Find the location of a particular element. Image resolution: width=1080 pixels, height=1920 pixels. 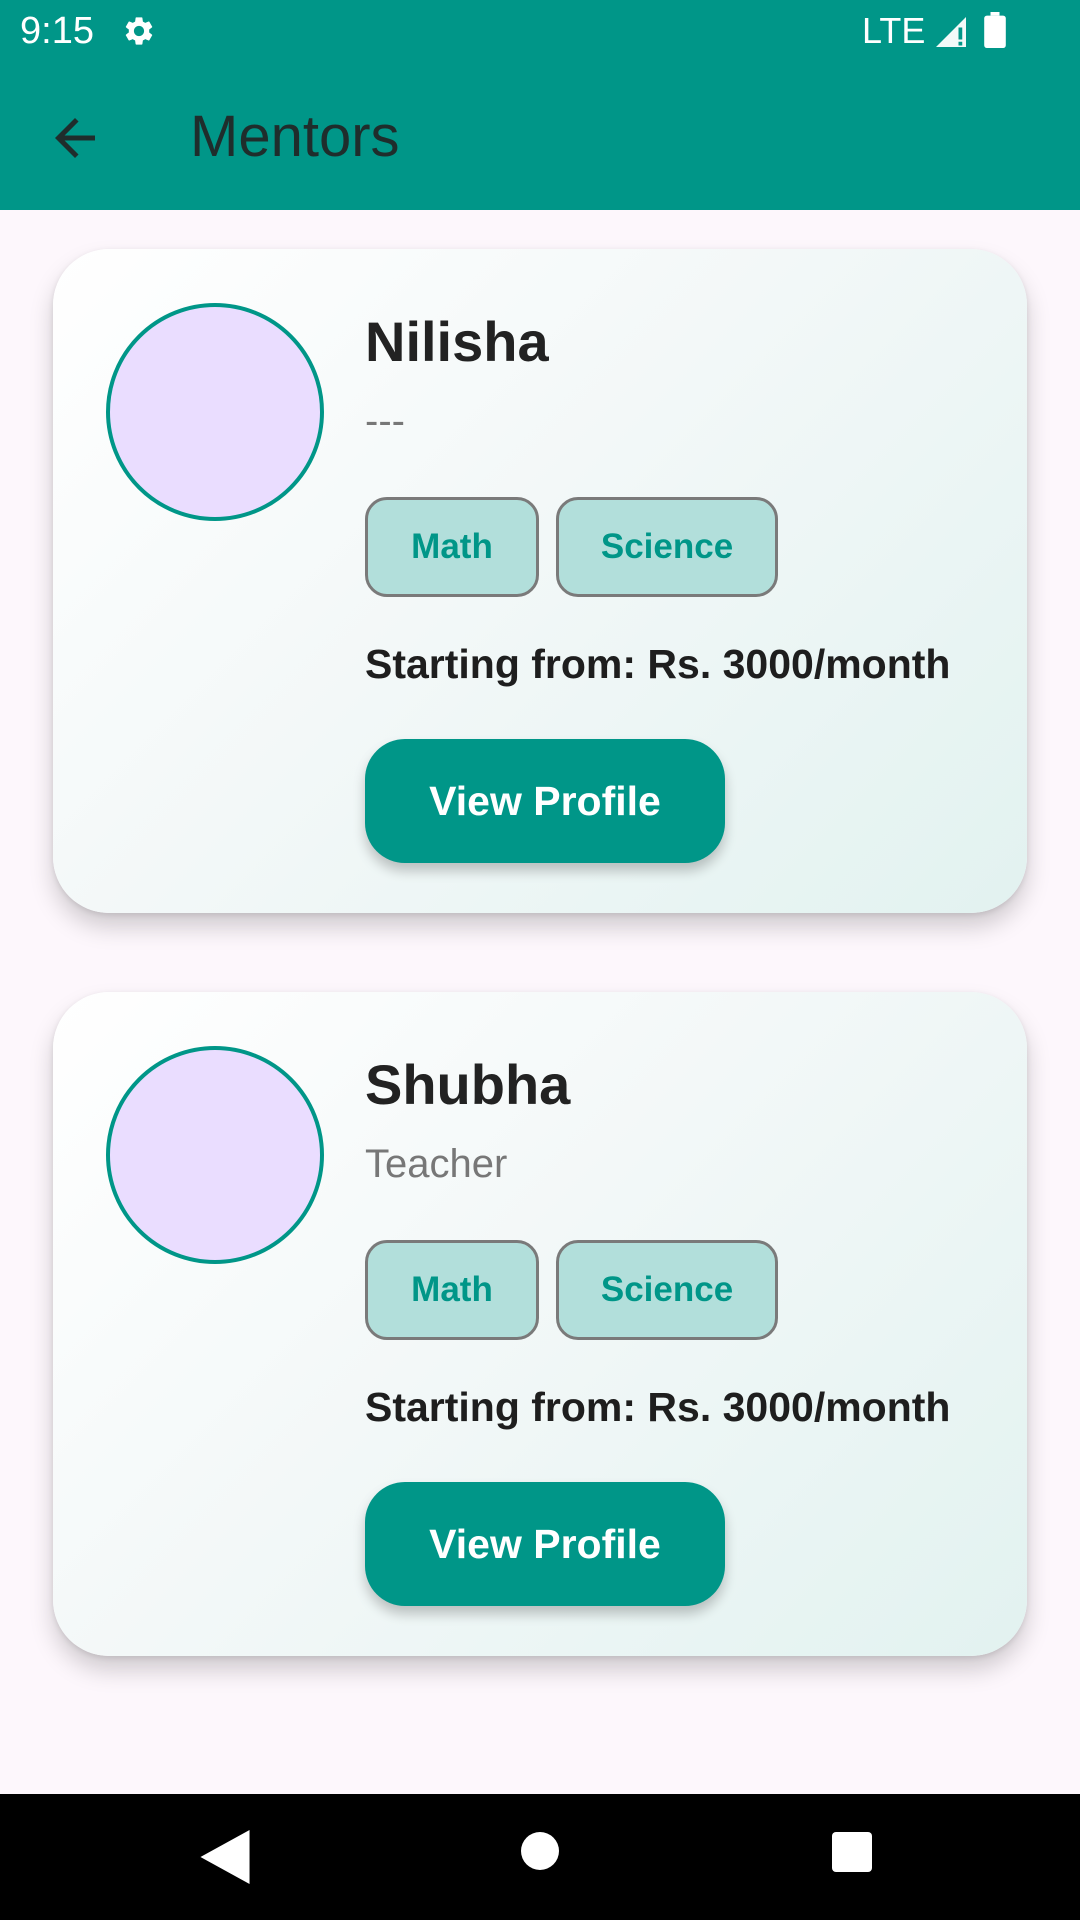

nav-back-icon is located at coordinates (225, 1857).